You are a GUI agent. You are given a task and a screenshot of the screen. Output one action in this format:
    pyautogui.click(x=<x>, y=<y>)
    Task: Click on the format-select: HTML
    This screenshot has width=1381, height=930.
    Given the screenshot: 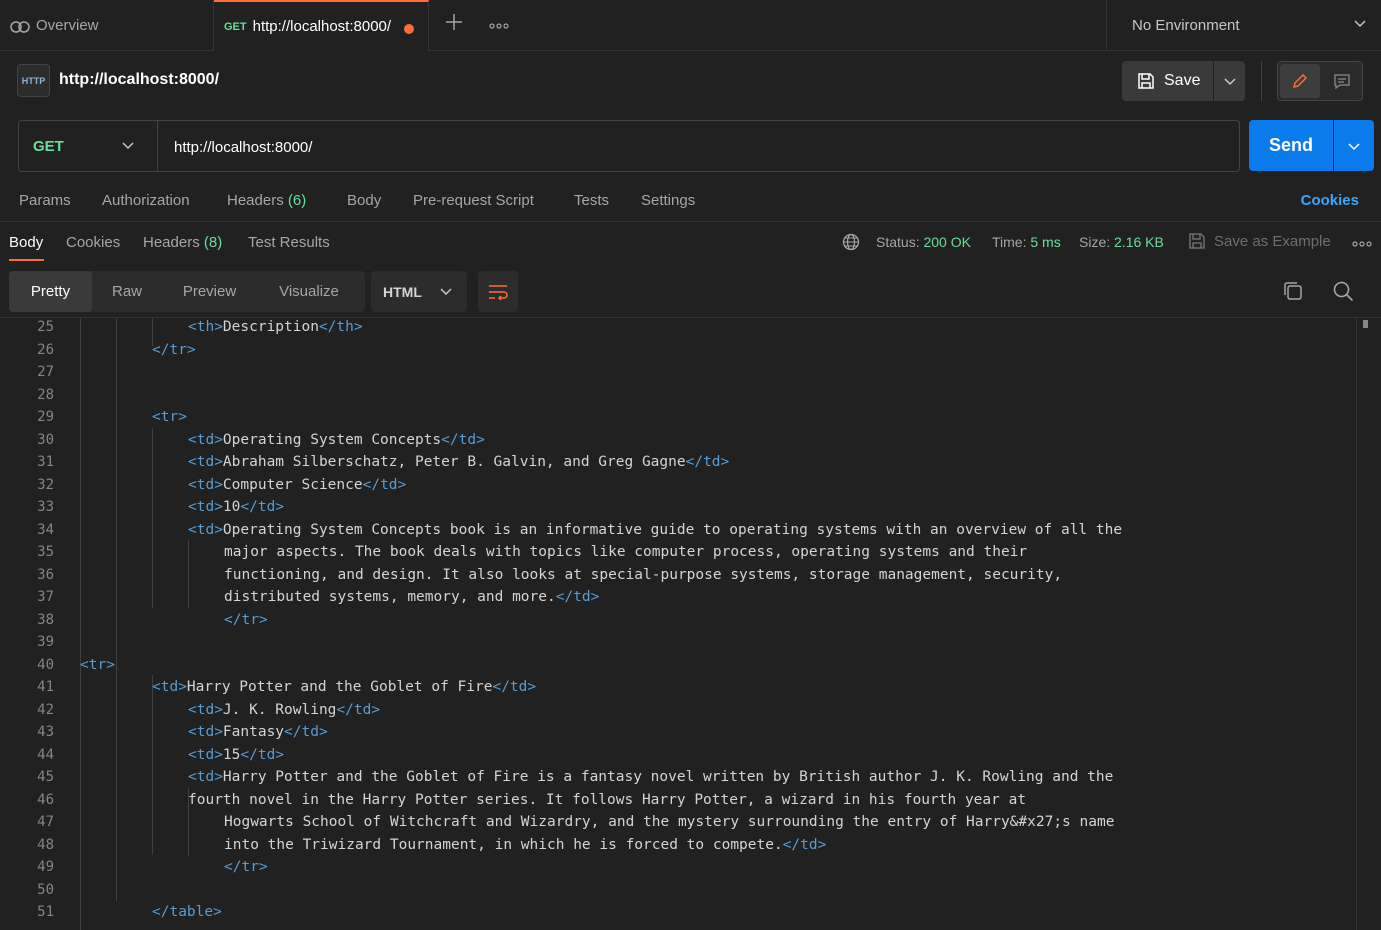 What is the action you would take?
    pyautogui.click(x=419, y=291)
    